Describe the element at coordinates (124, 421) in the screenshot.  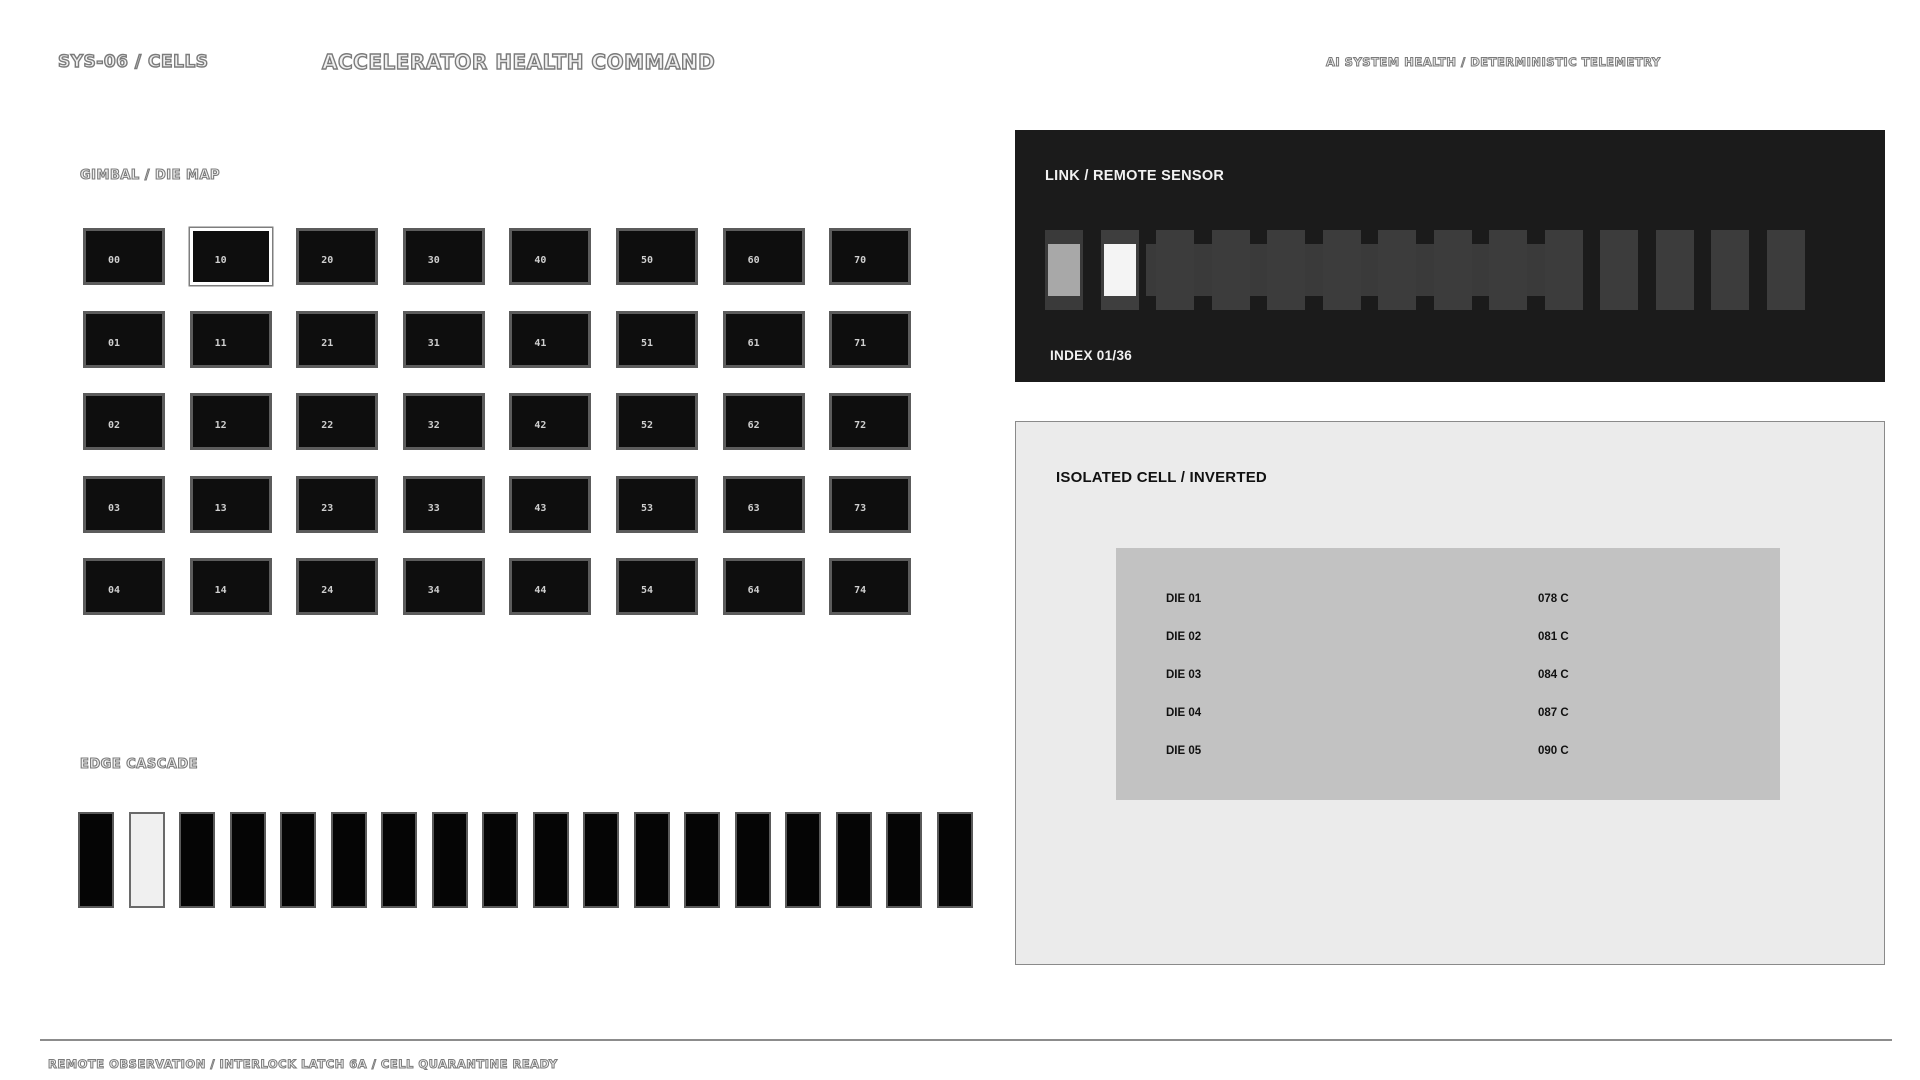
I see `die-cell-02: 02` at that location.